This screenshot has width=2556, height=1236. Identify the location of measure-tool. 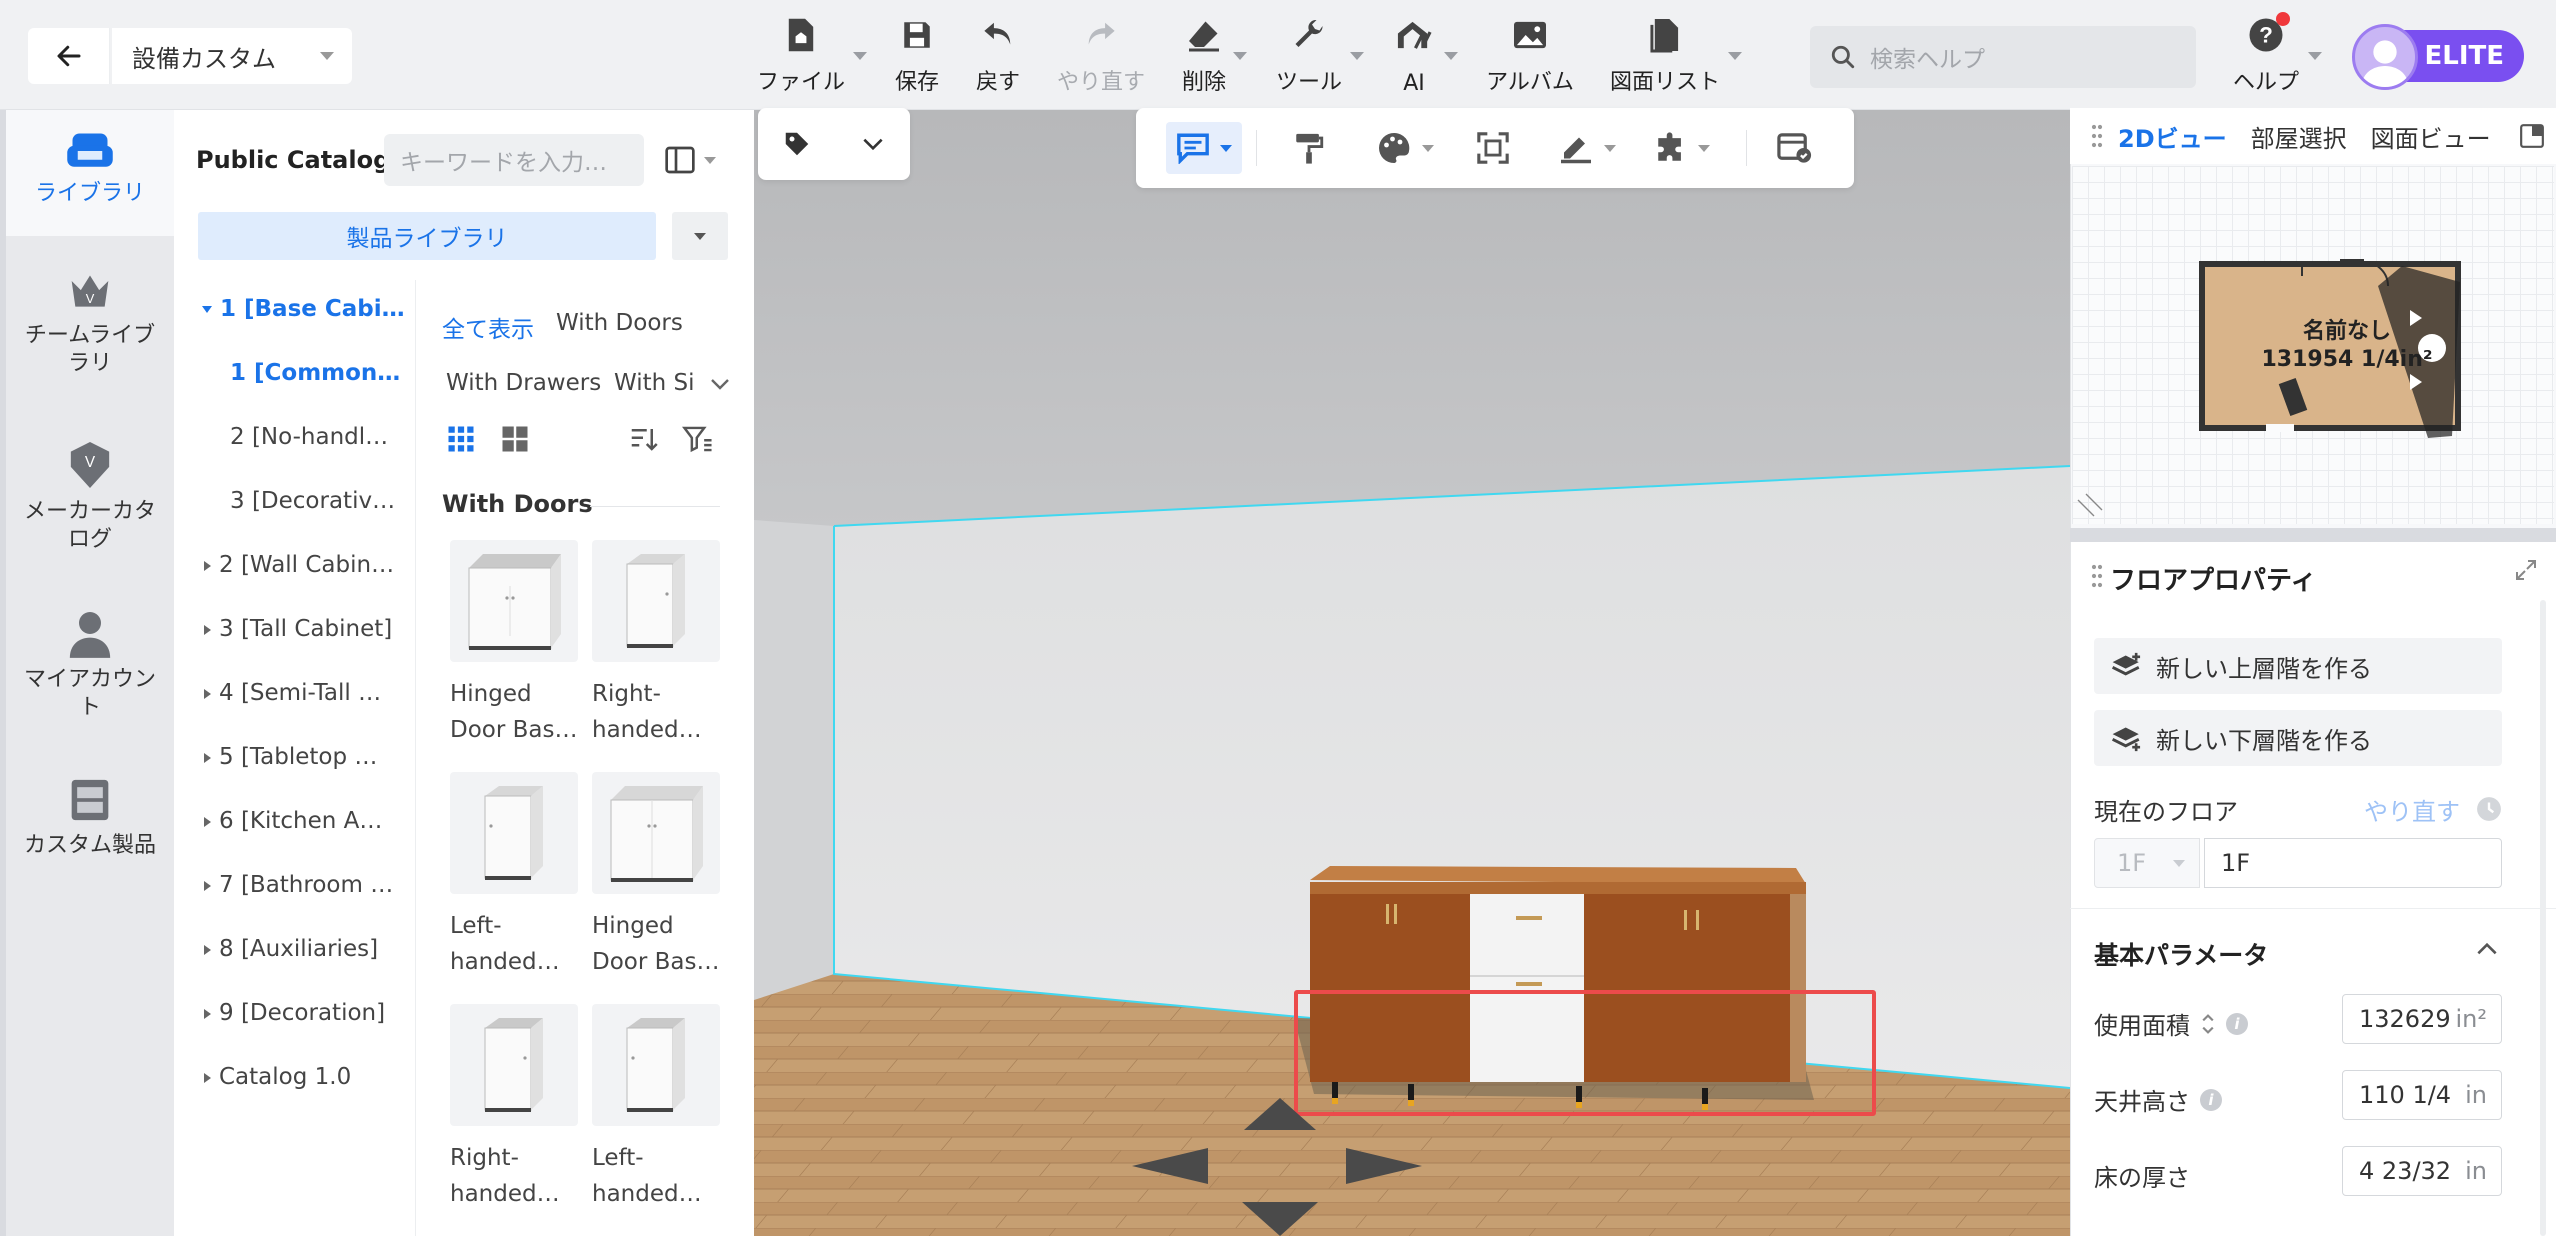
(1587, 148).